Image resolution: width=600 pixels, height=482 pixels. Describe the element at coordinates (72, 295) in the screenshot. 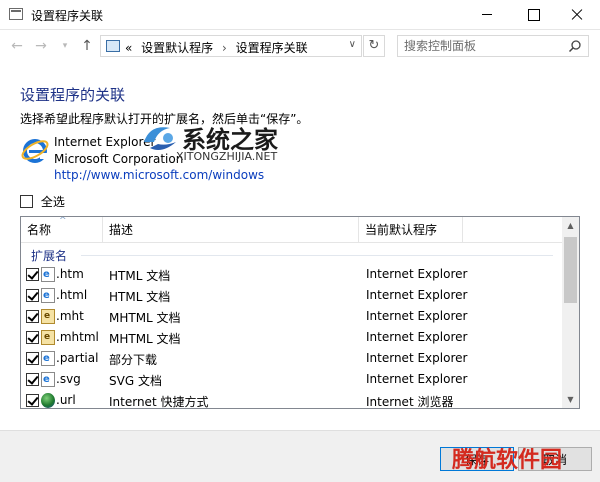

I see `row-extension: .html` at that location.